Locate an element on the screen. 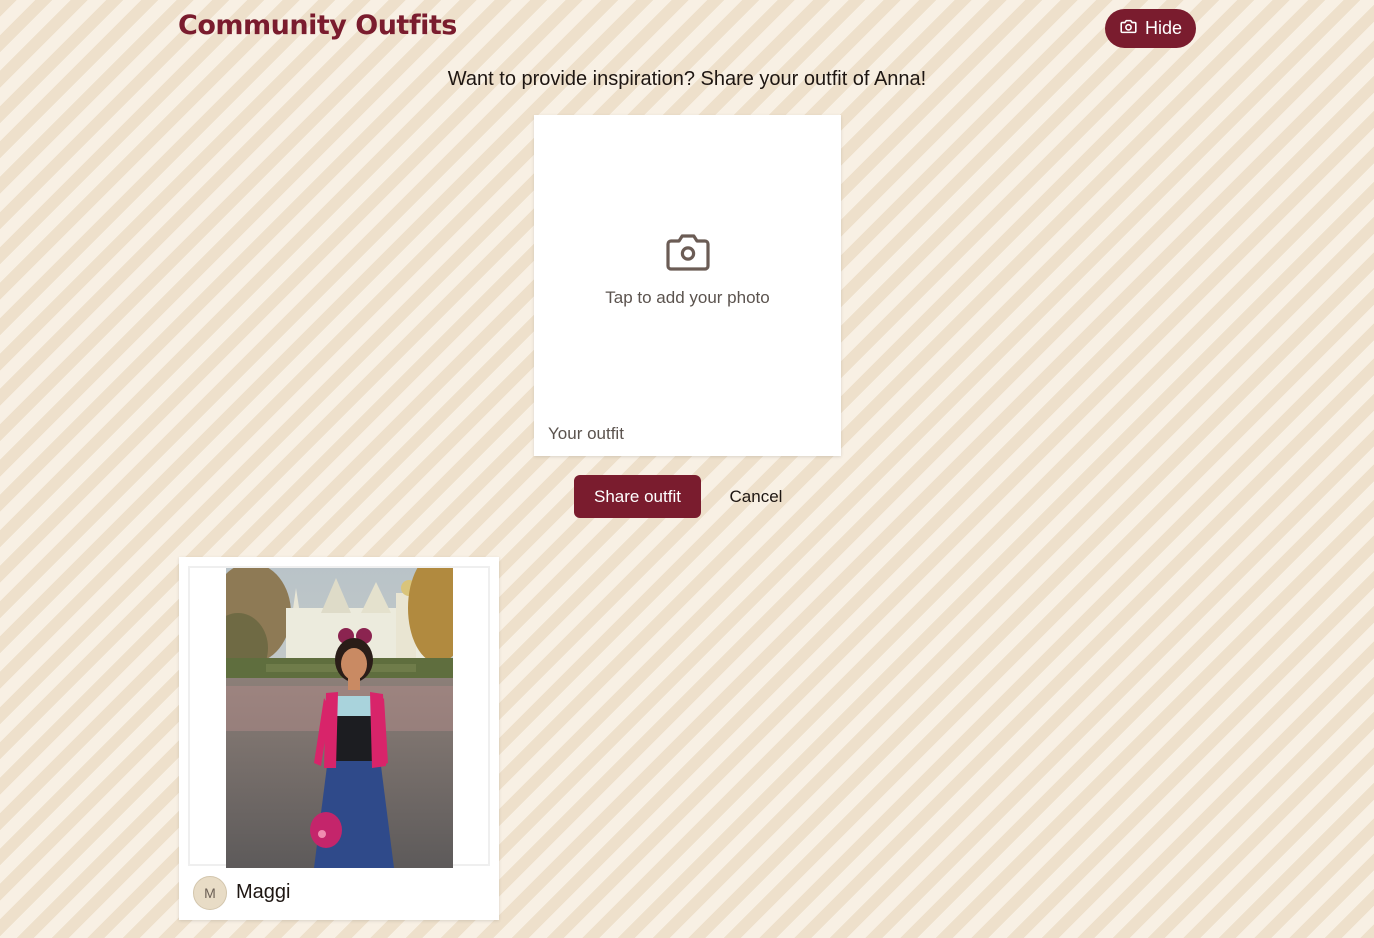 The height and width of the screenshot is (938, 1374). outfit-card: M Maggi is located at coordinates (339, 738).